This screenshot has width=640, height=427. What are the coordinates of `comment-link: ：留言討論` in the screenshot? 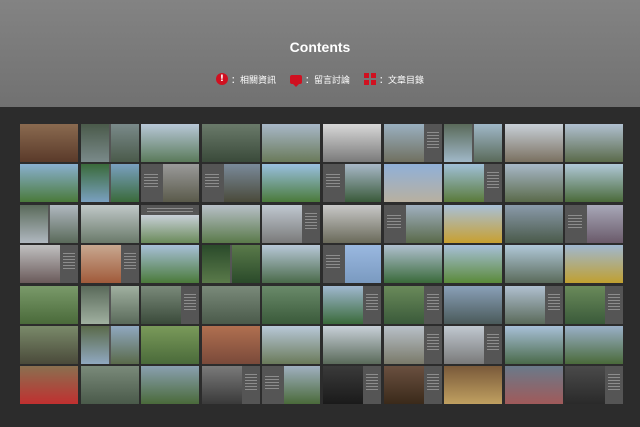 It's located at (319, 80).